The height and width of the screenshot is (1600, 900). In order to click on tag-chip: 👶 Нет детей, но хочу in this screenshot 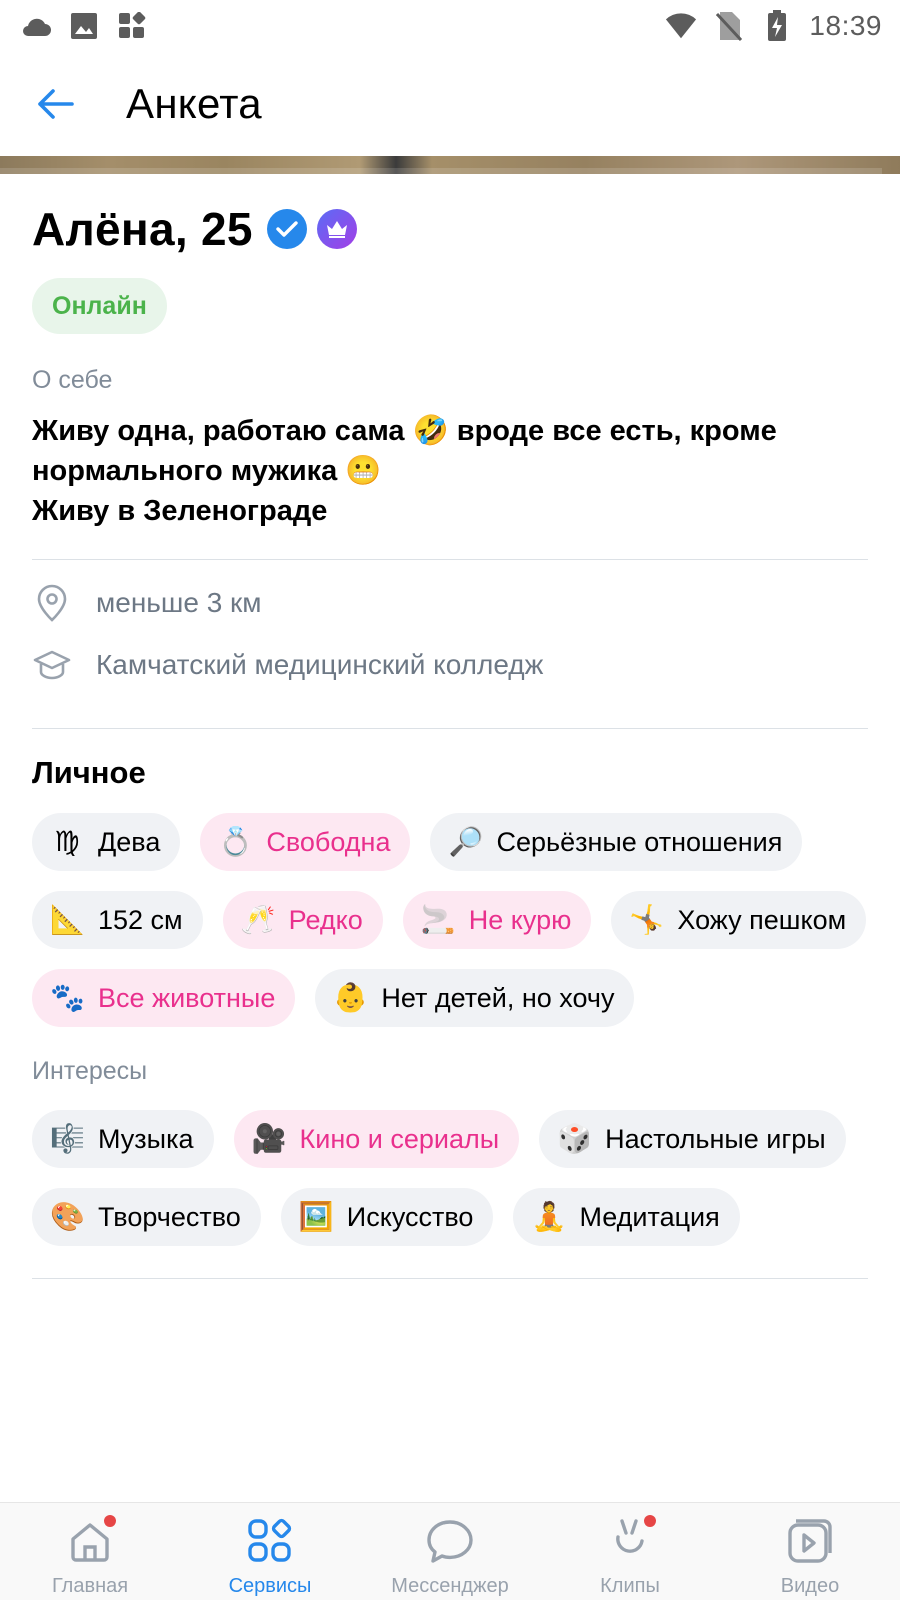, I will do `click(475, 998)`.